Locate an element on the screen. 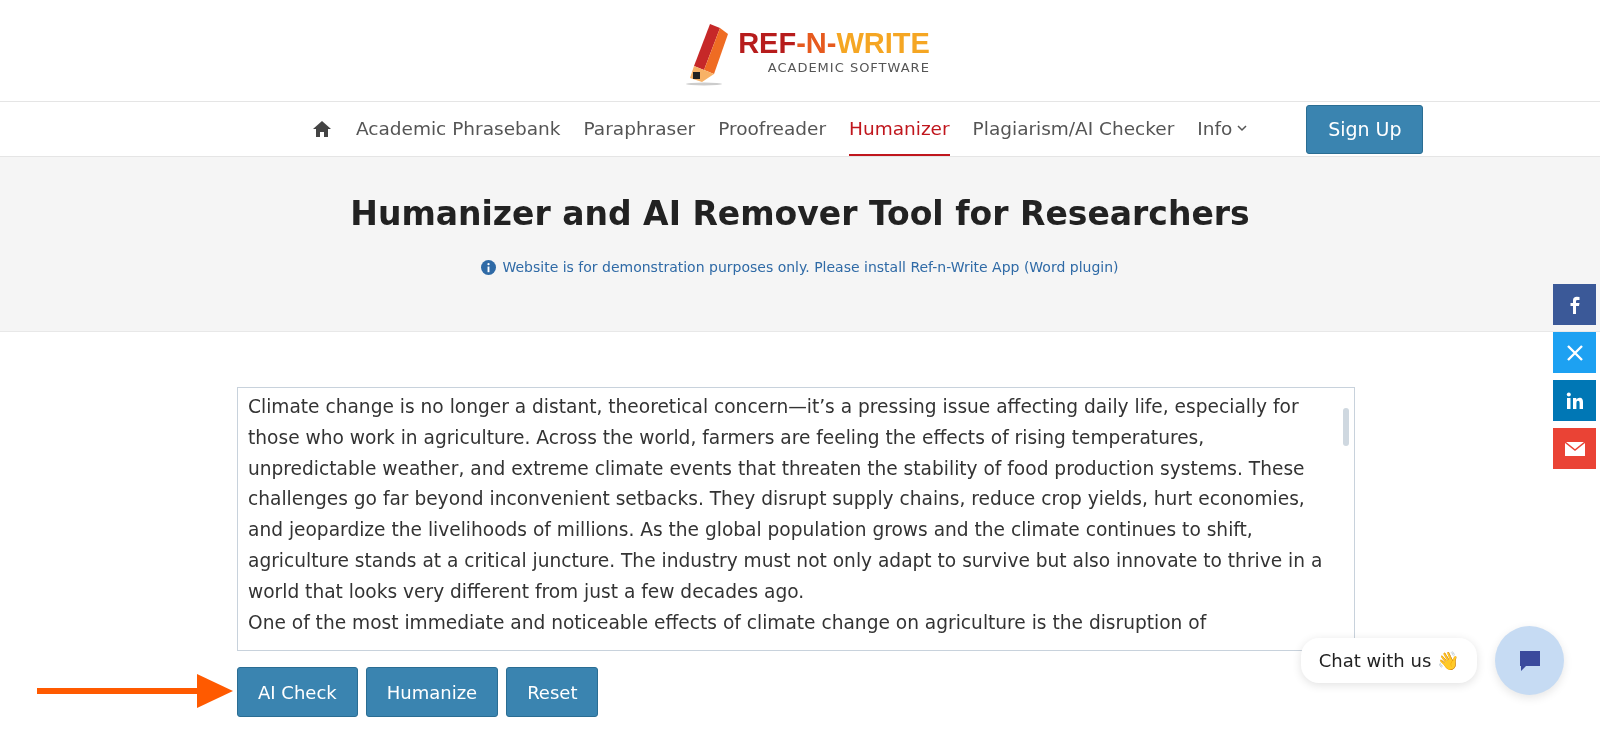 The width and height of the screenshot is (1600, 746). envelope-icon is located at coordinates (1574, 448).